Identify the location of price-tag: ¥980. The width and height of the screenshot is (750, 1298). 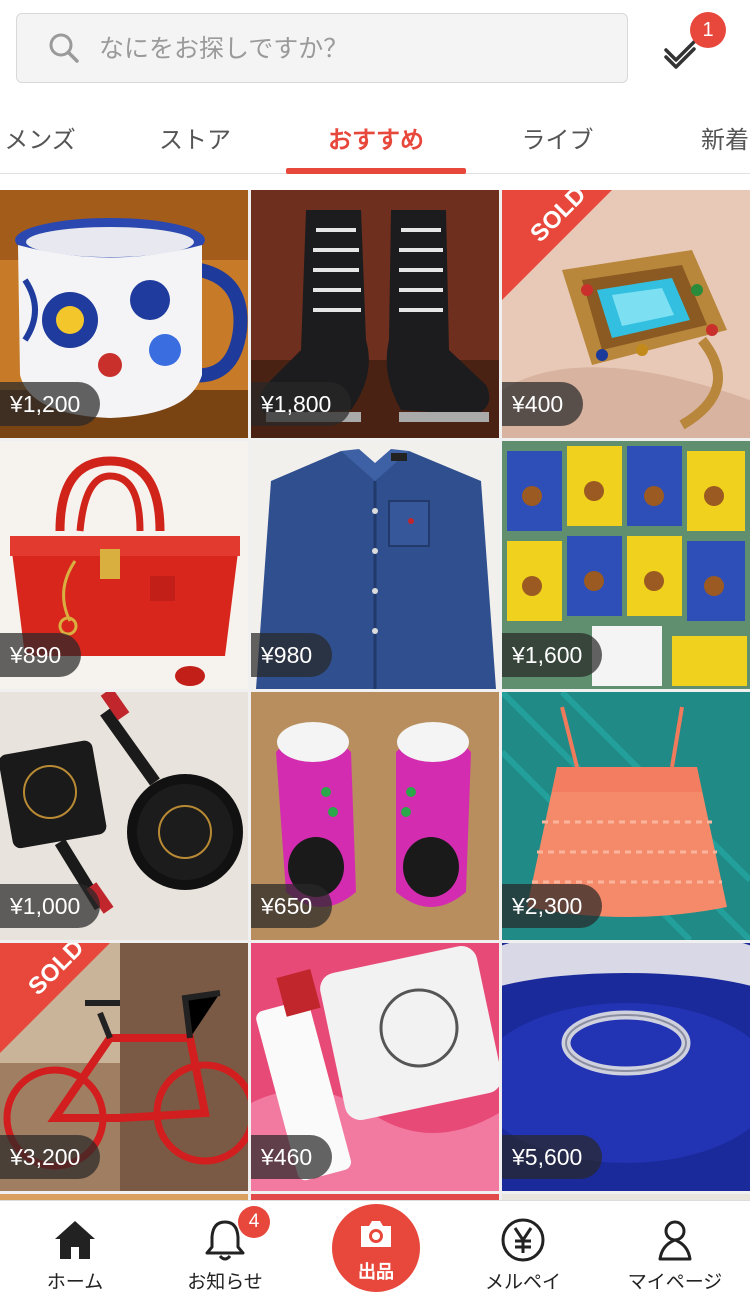
(292, 655).